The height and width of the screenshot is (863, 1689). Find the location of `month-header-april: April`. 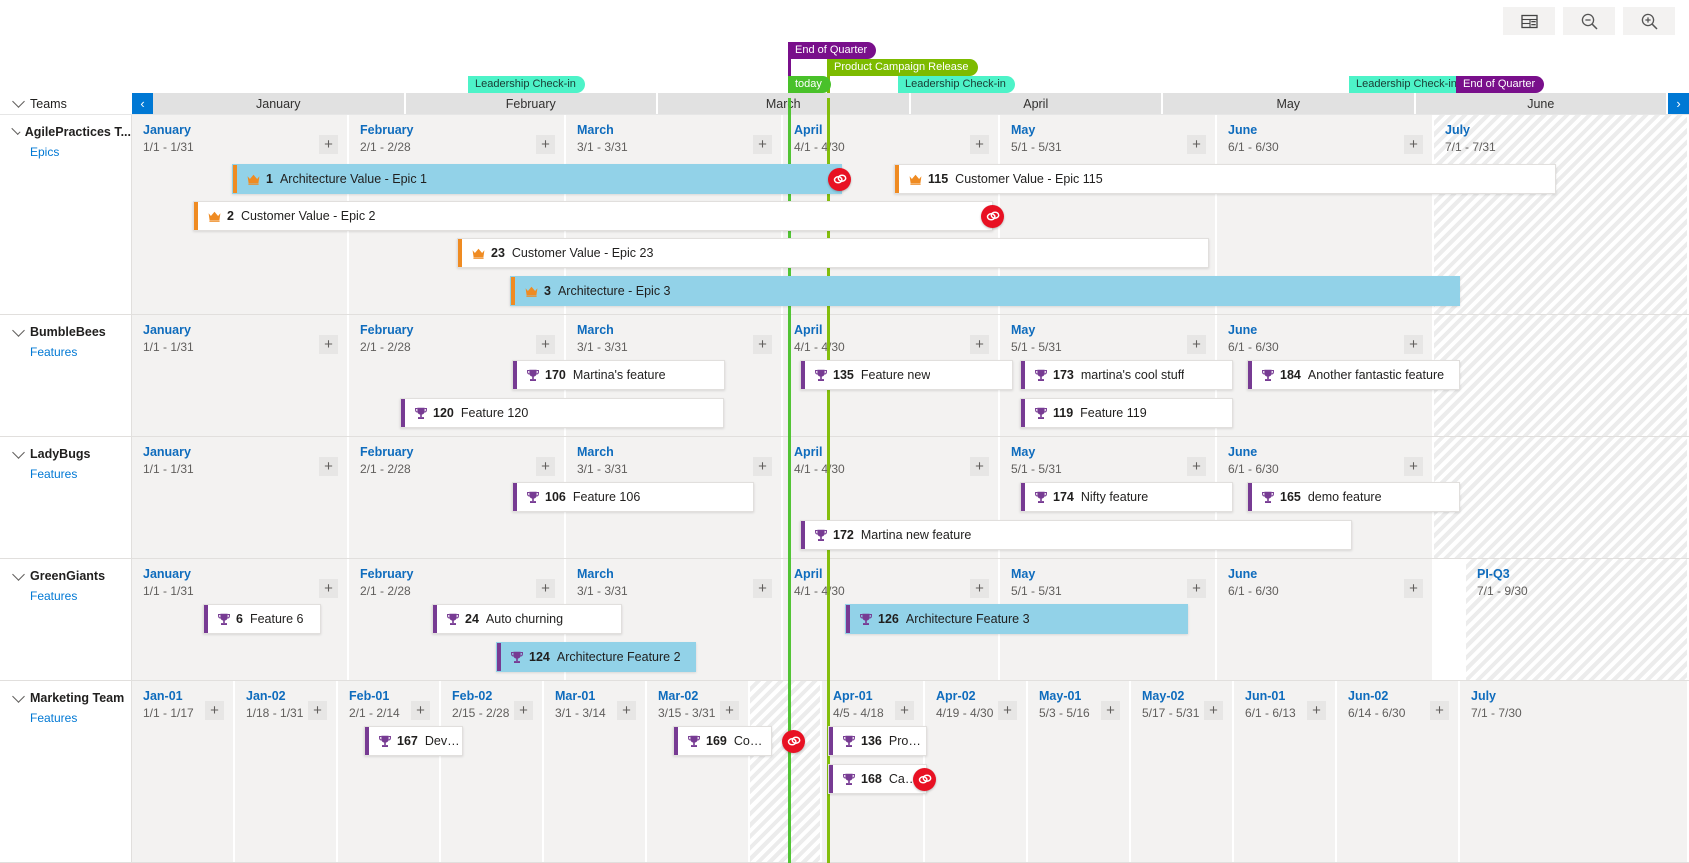

month-header-april: April is located at coordinates (1036, 103).